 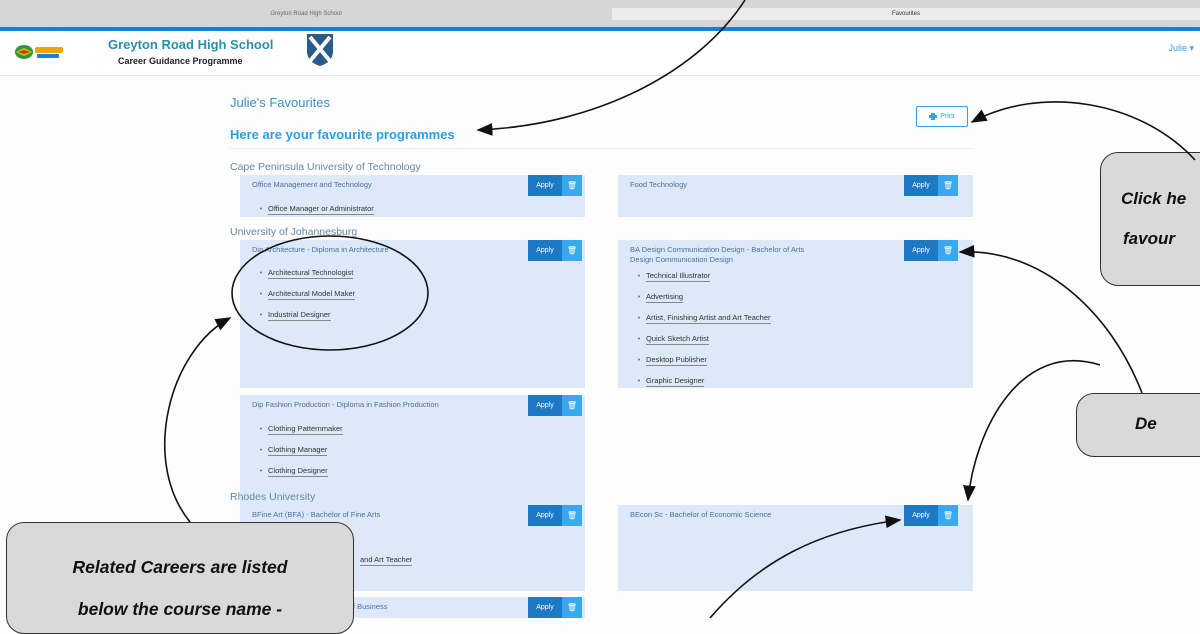 What do you see at coordinates (1050, 319) in the screenshot?
I see `arrow-to-delete` at bounding box center [1050, 319].